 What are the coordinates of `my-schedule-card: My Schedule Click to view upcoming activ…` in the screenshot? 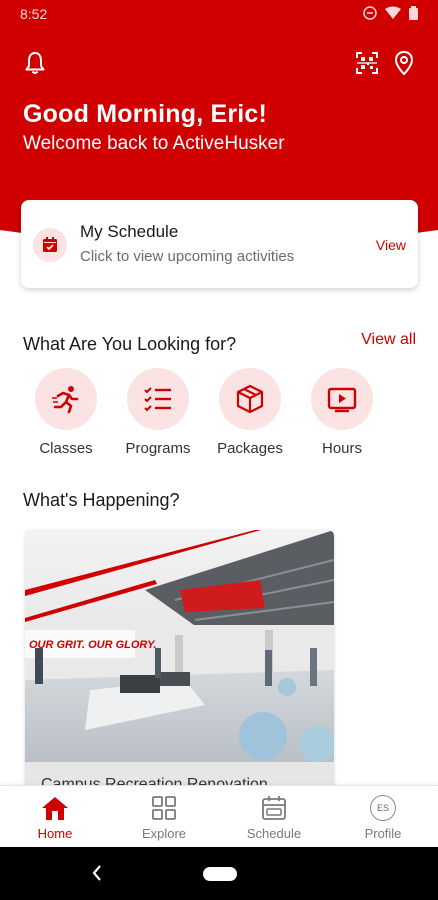 It's located at (219, 244).